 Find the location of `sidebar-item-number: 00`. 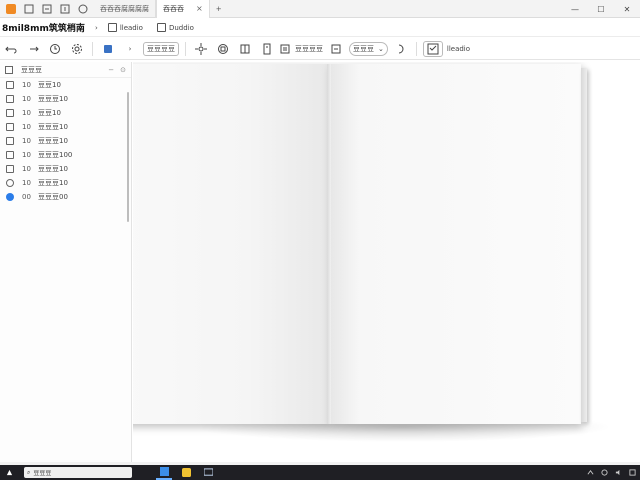

sidebar-item-number: 00 is located at coordinates (26, 197).